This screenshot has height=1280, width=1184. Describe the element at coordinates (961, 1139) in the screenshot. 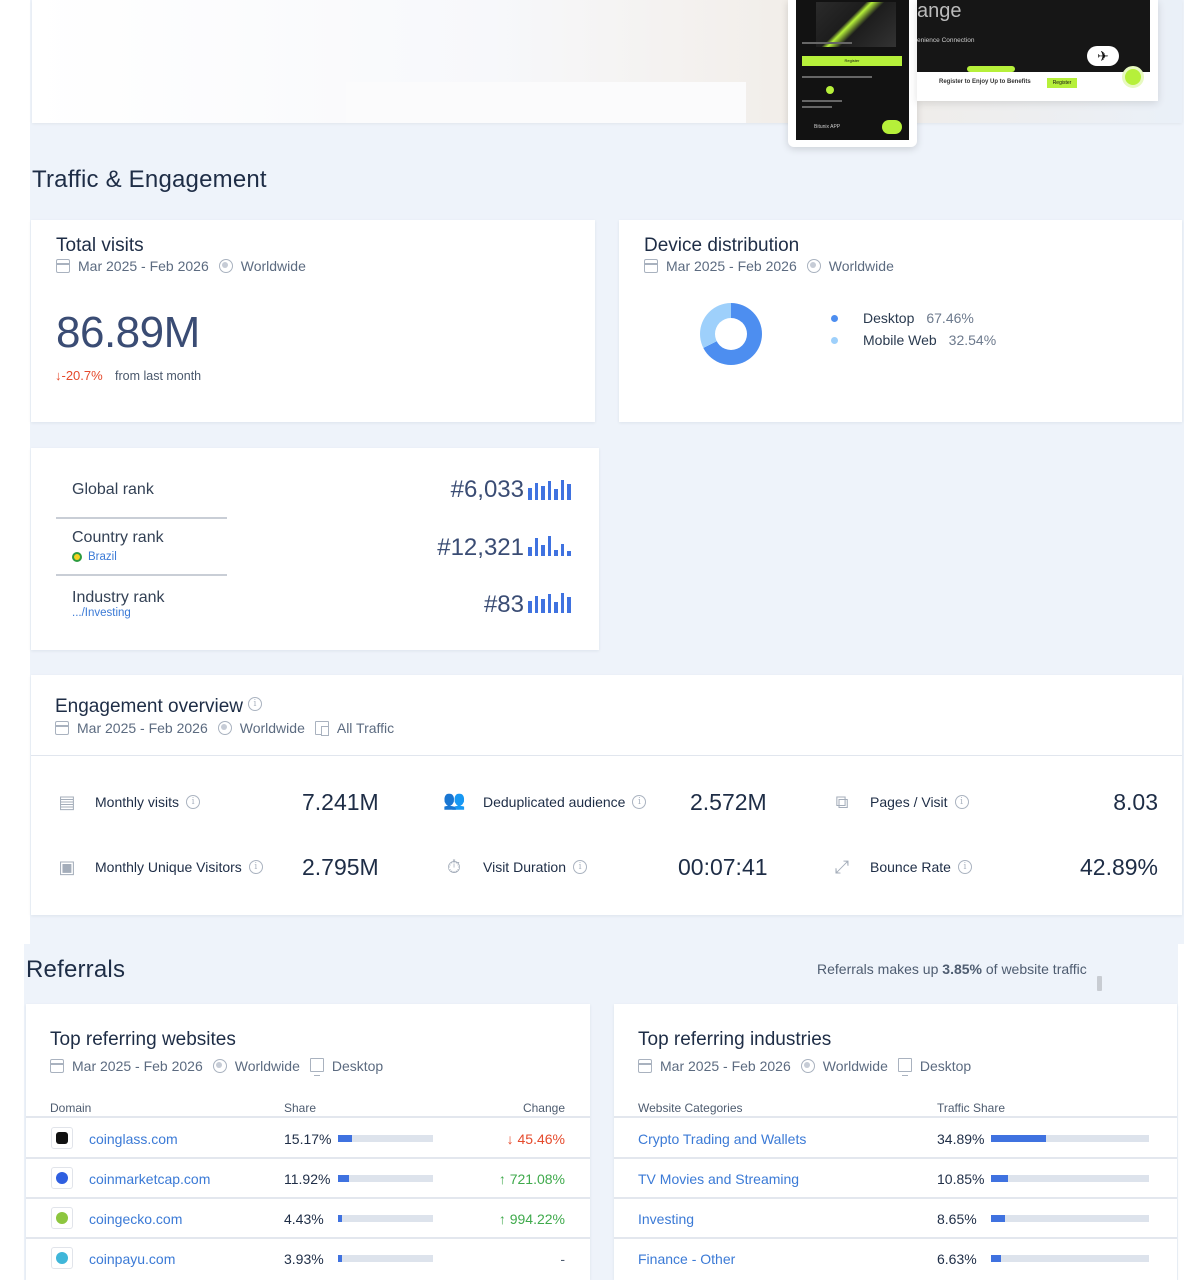

I see `share-value: 34.89%` at that location.